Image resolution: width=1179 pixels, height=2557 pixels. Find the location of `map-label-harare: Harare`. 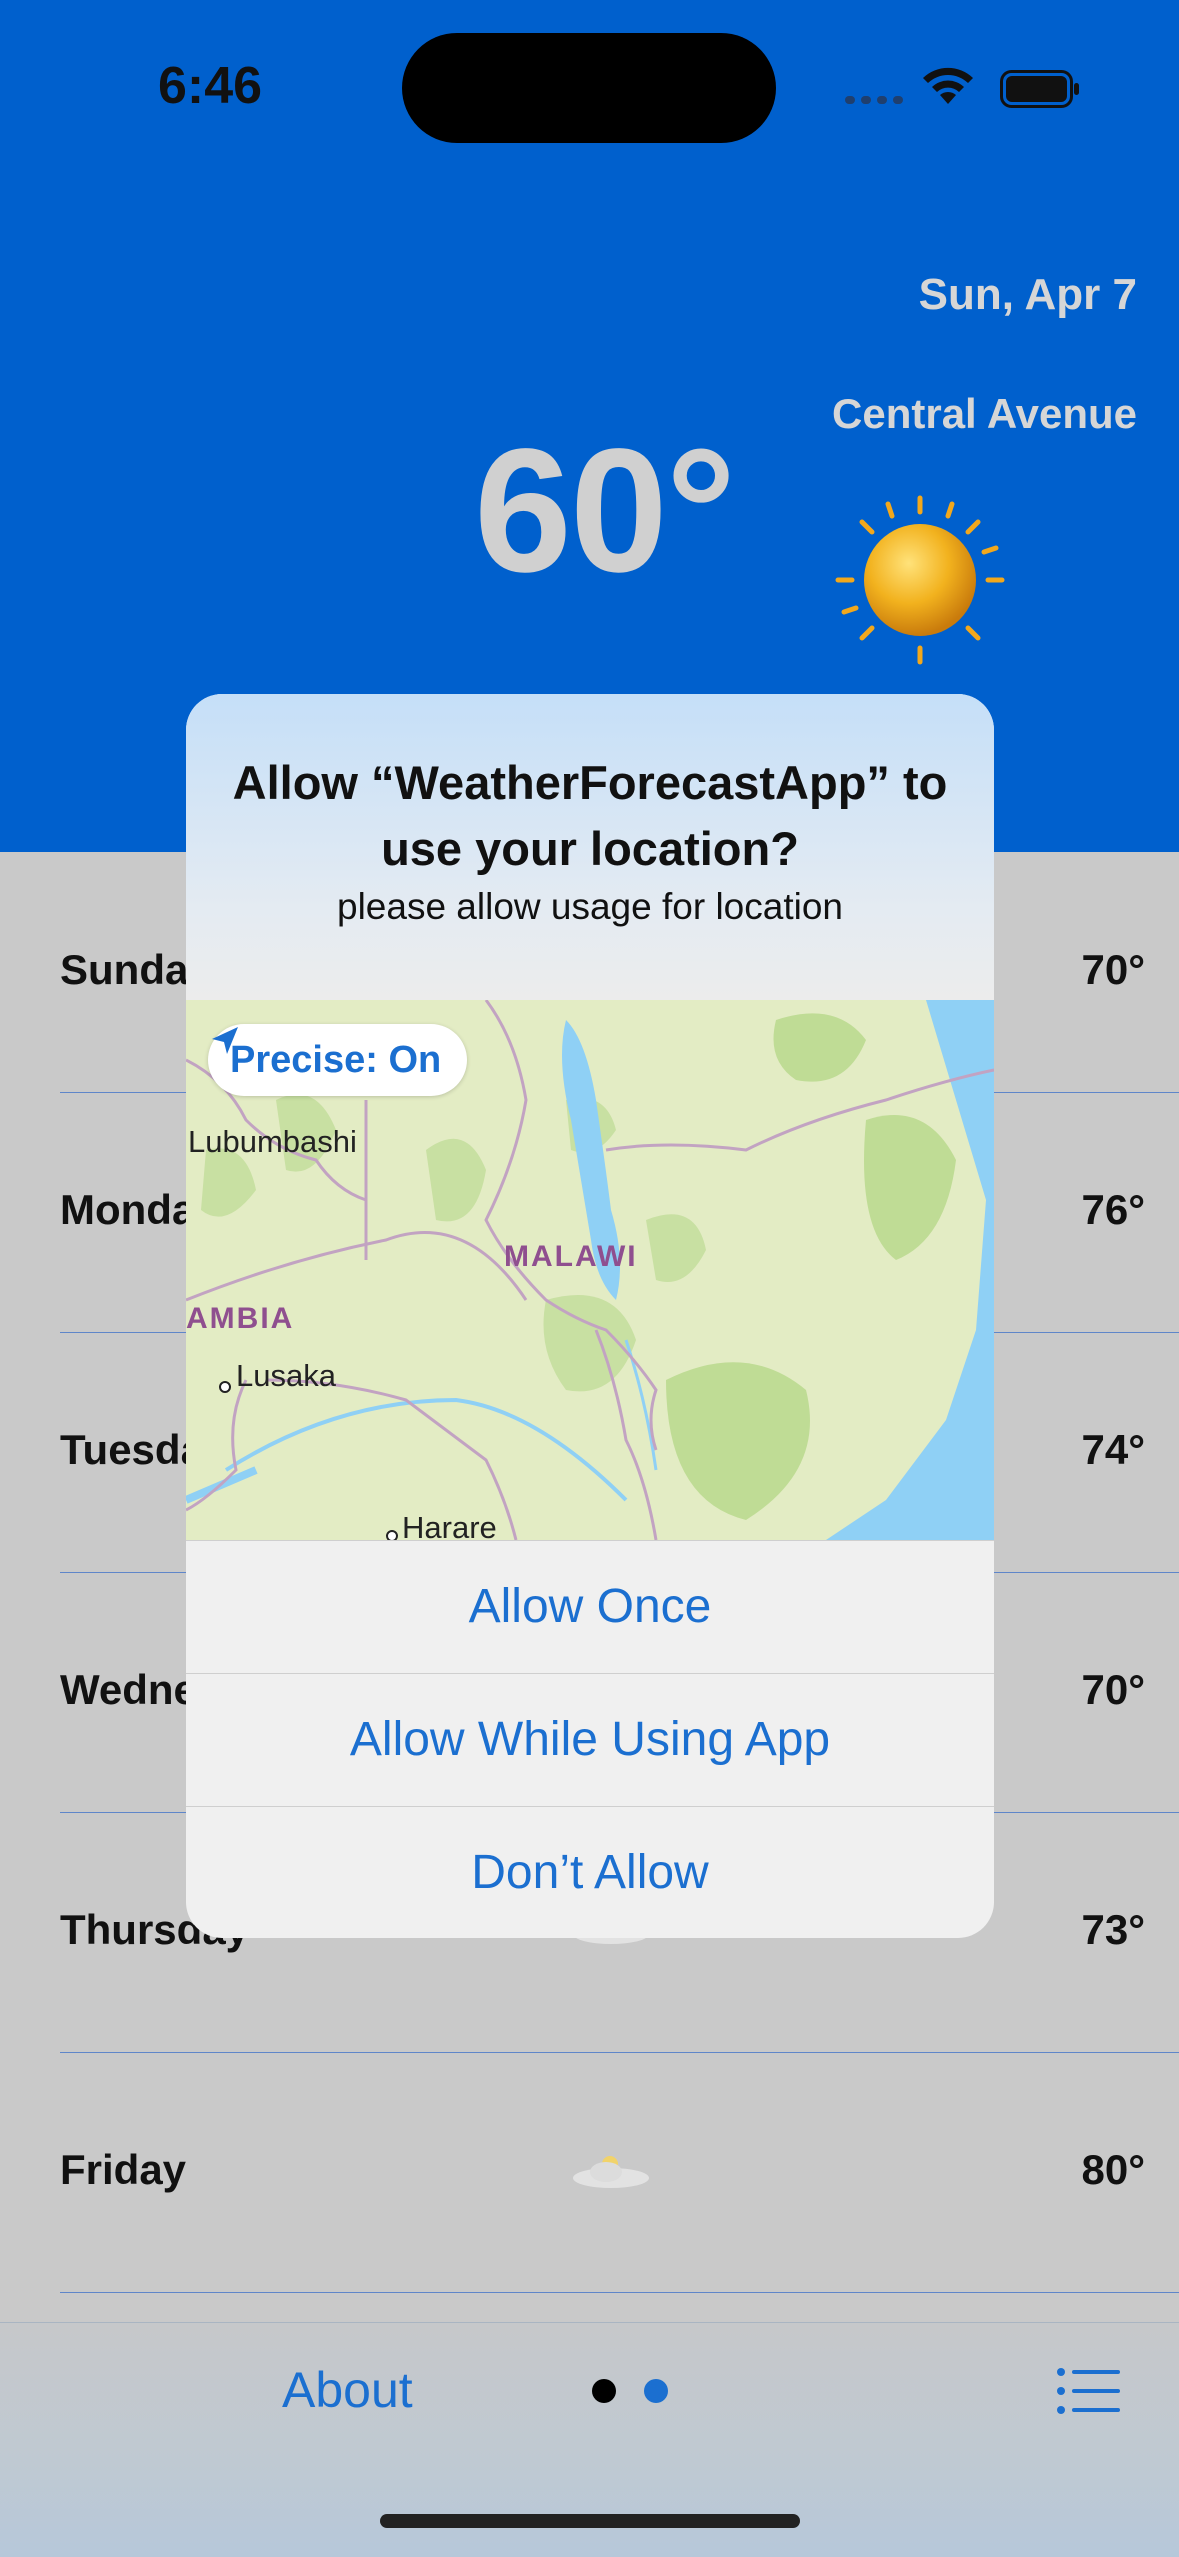

map-label-harare: Harare is located at coordinates (449, 1525).